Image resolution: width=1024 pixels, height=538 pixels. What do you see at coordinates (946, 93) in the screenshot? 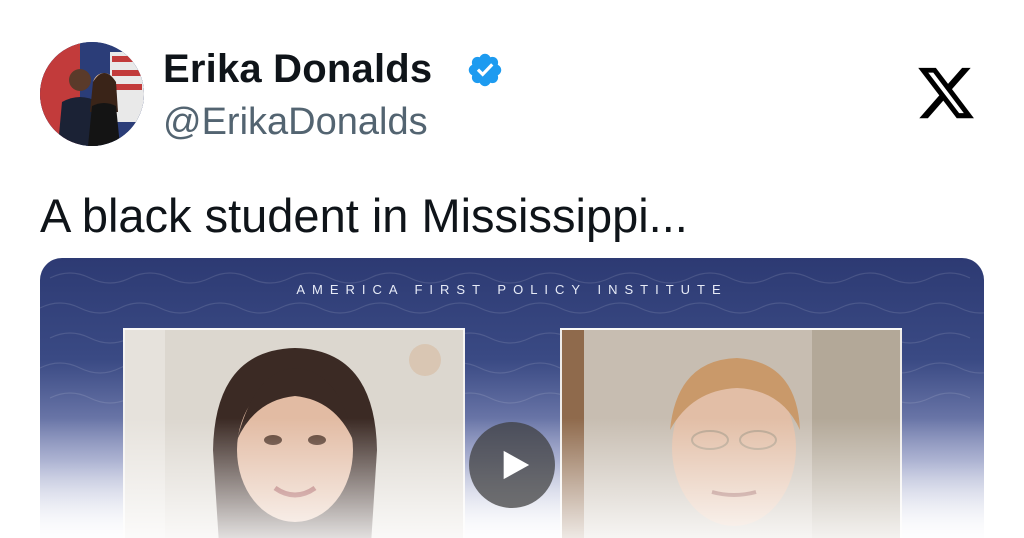
I see `x-logo-icon` at bounding box center [946, 93].